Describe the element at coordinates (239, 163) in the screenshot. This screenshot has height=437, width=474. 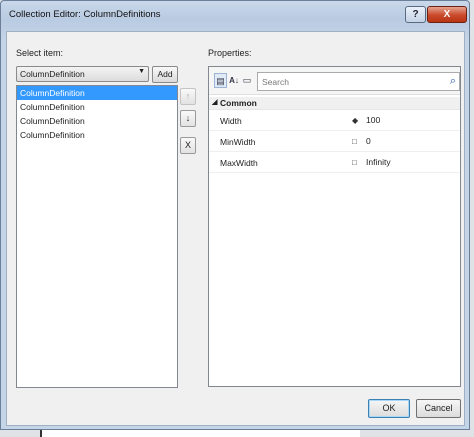
I see `property-name: MaxWidth` at that location.